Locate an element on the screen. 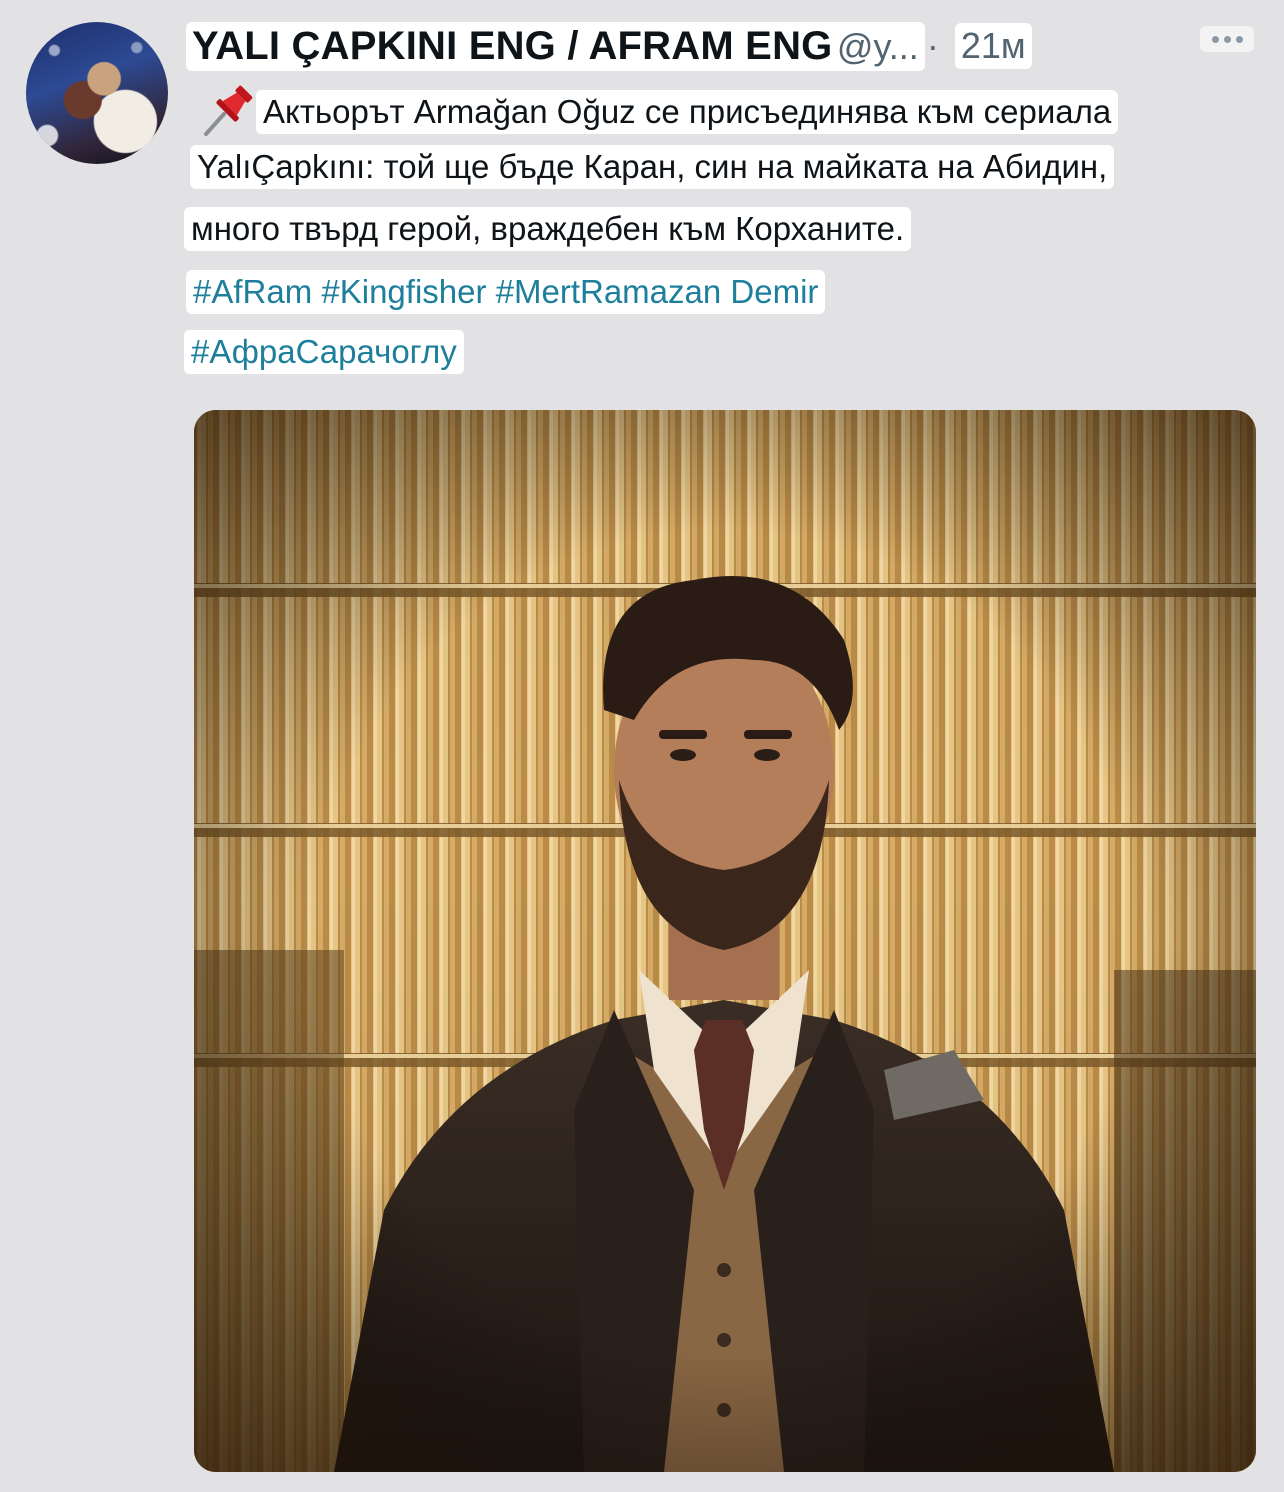  tweet-header: YALI ÇAPKINI ENG / AFRAM ENG @y... · 21м is located at coordinates (609, 46).